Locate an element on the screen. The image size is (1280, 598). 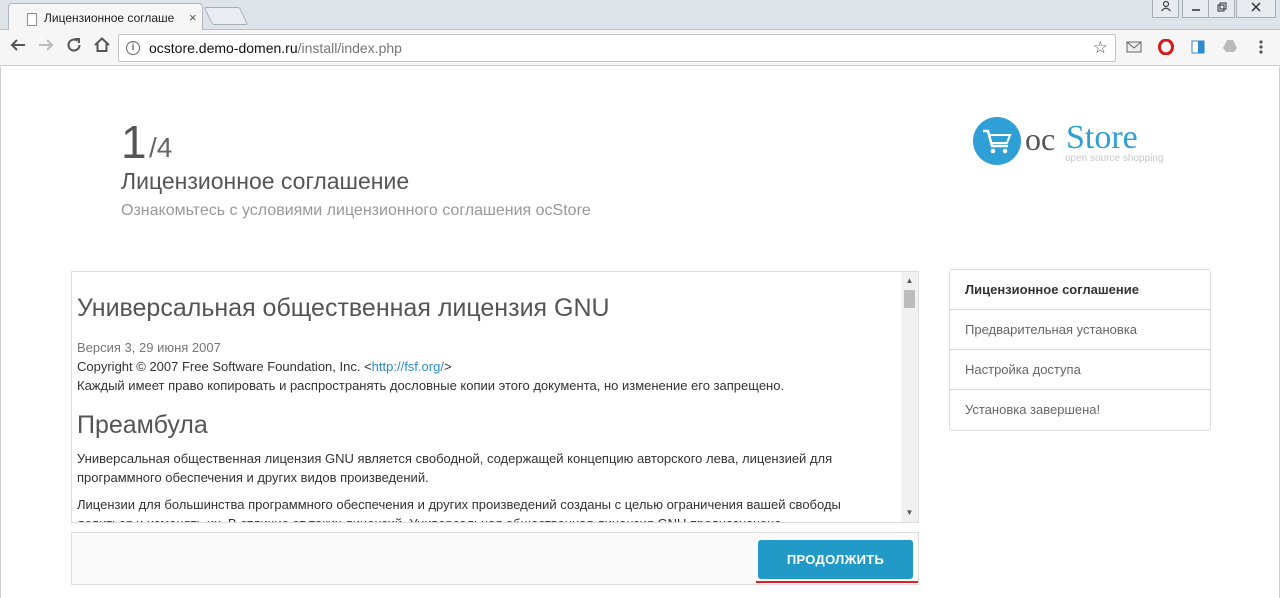
restore-icon is located at coordinates (1221, 9).